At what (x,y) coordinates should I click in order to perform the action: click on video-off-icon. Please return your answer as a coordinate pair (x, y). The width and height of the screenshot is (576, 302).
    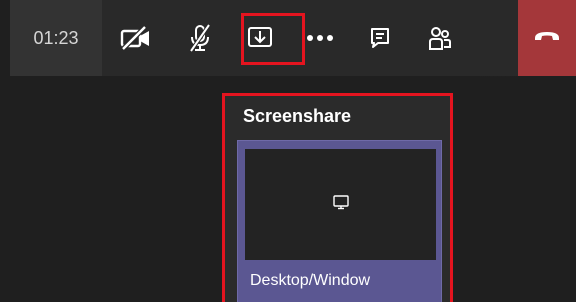
    Looking at the image, I should click on (136, 38).